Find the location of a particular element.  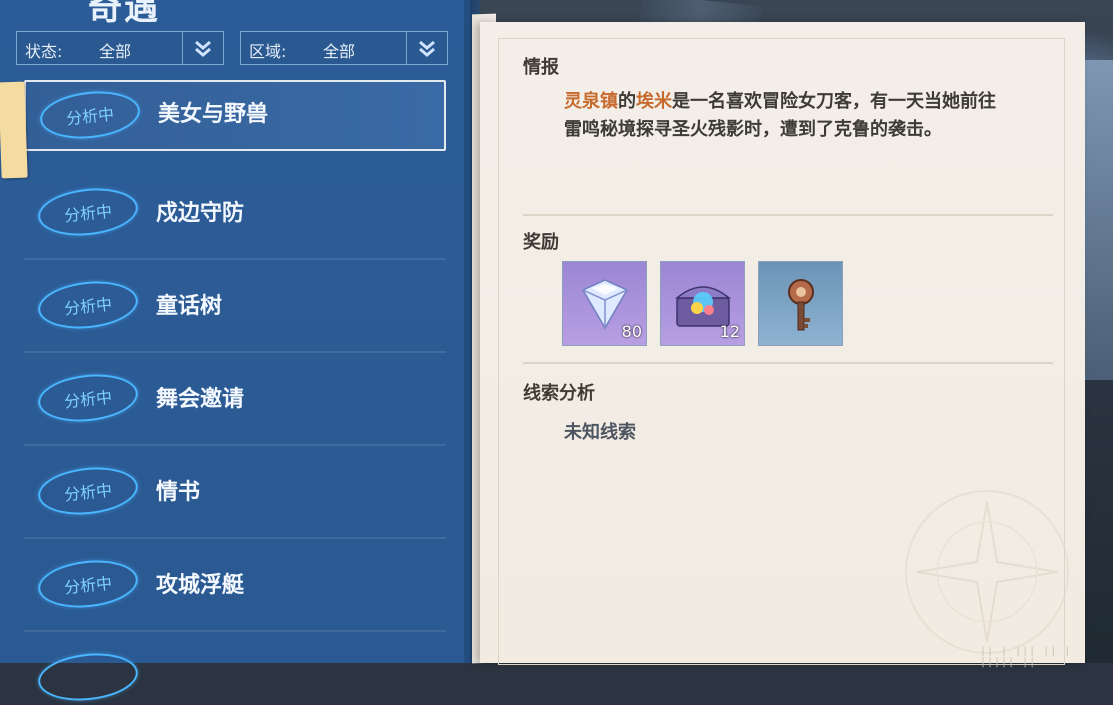

place-name: 灵泉镇 is located at coordinates (591, 101).